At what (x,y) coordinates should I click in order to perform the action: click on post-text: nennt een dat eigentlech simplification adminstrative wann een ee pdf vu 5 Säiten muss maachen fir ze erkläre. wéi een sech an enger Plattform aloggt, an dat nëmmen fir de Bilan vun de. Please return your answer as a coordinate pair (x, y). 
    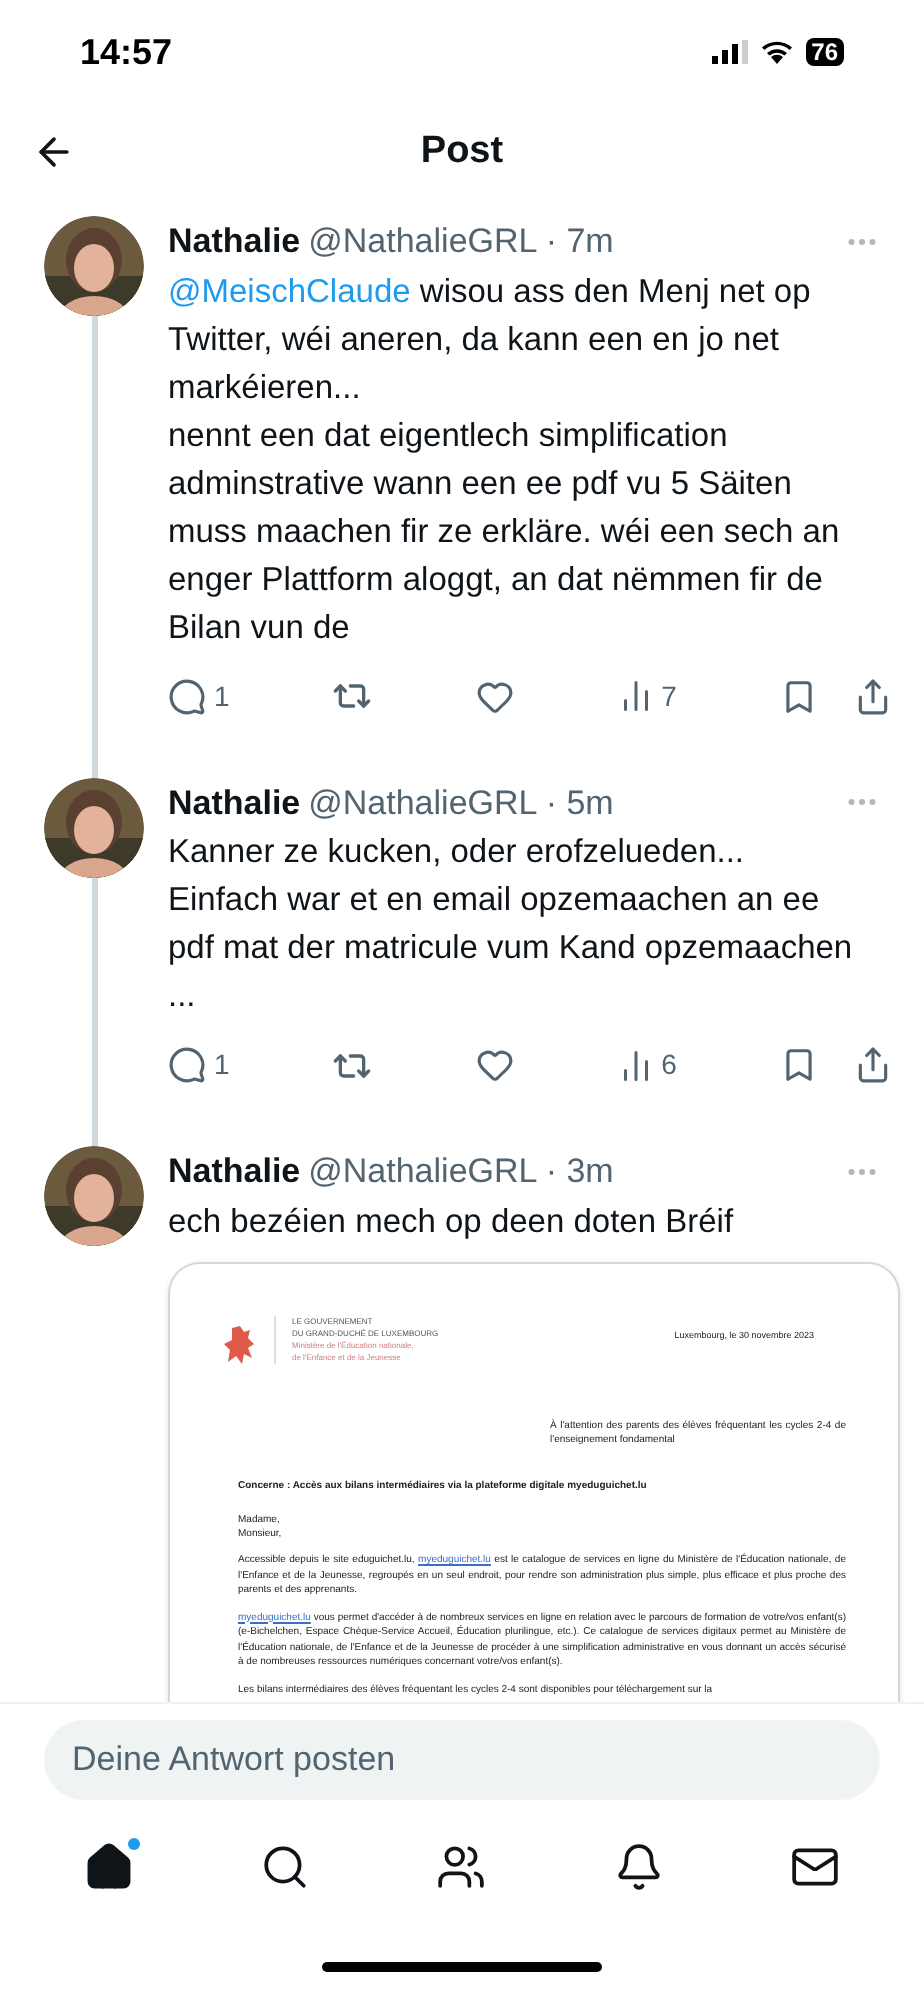
    Looking at the image, I should click on (505, 532).